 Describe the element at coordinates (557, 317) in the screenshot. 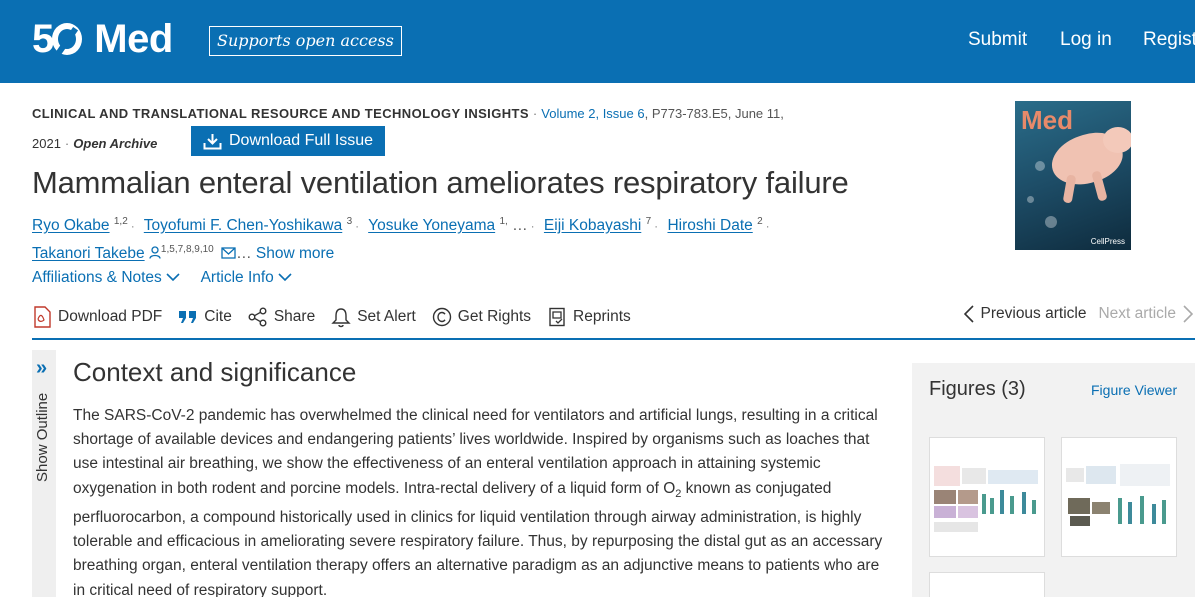

I see `reprints-icon` at that location.